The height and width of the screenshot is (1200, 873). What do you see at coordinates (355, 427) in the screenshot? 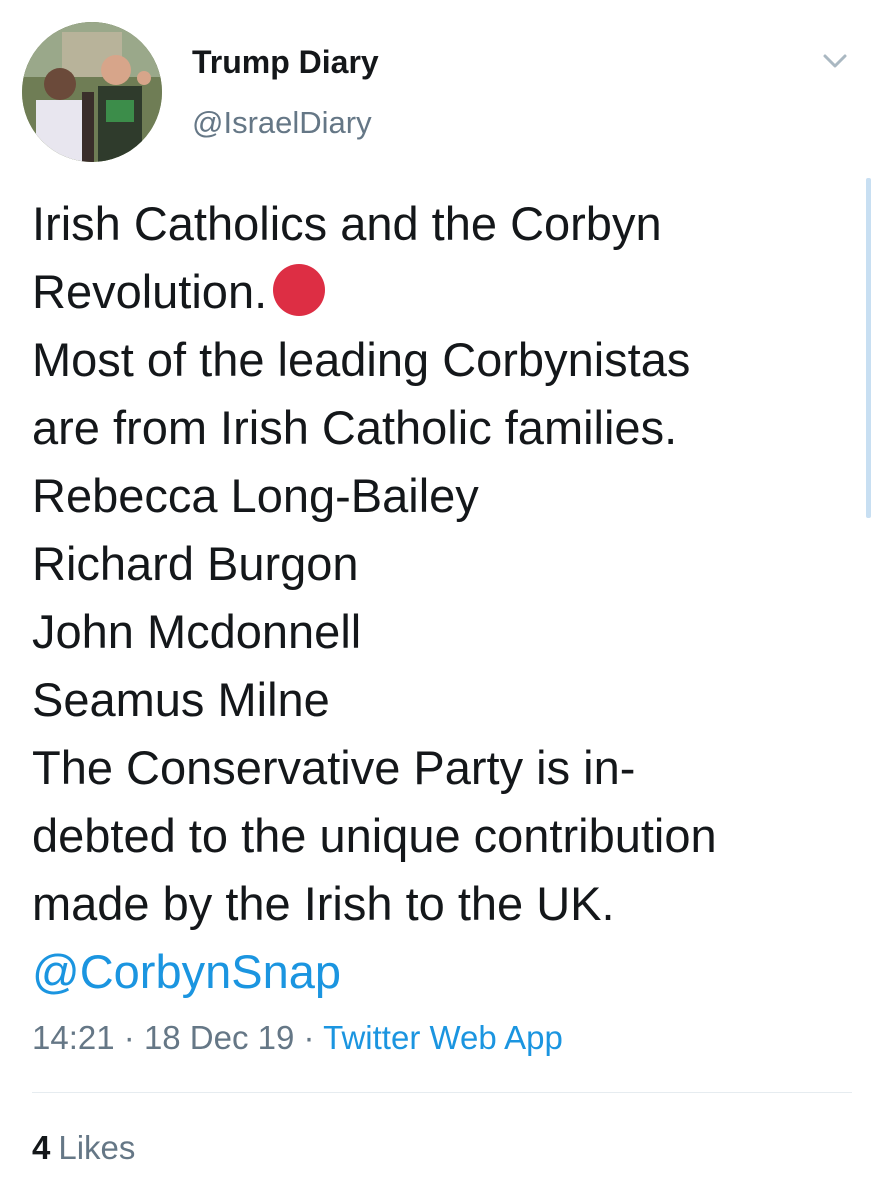
I see `tweet-text-line: are from Irish Catholic families.` at bounding box center [355, 427].